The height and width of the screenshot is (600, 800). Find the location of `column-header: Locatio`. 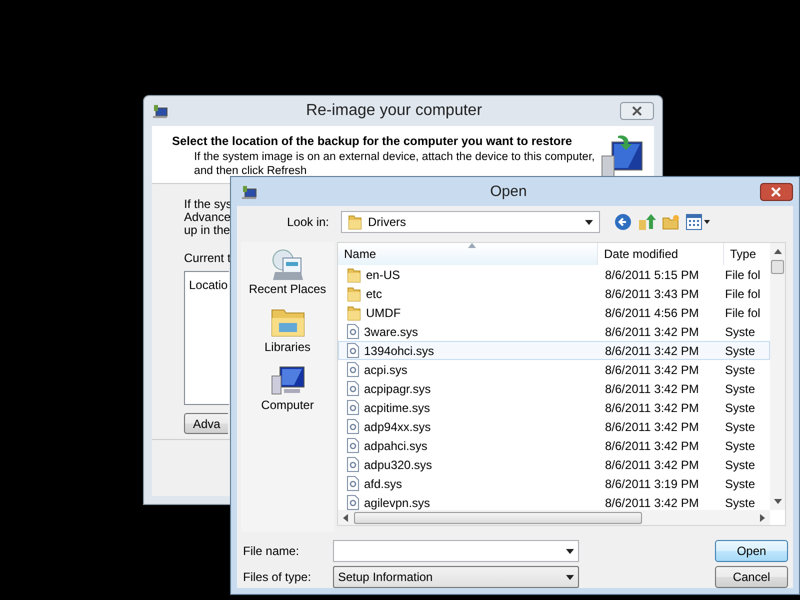

column-header: Locatio is located at coordinates (208, 285).